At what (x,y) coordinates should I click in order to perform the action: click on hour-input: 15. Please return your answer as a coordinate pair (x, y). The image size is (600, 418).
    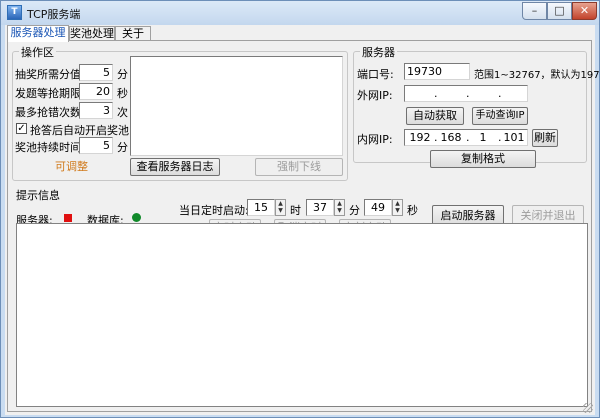
    Looking at the image, I should click on (261, 207).